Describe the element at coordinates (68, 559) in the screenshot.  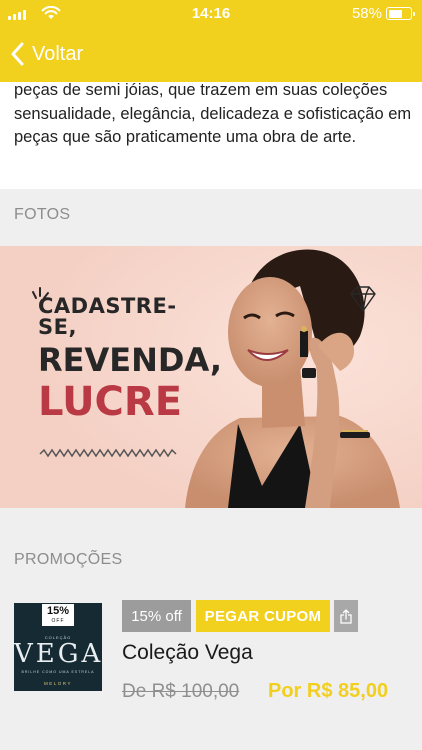
I see `promotions-section-label: PROMOÇÕES` at that location.